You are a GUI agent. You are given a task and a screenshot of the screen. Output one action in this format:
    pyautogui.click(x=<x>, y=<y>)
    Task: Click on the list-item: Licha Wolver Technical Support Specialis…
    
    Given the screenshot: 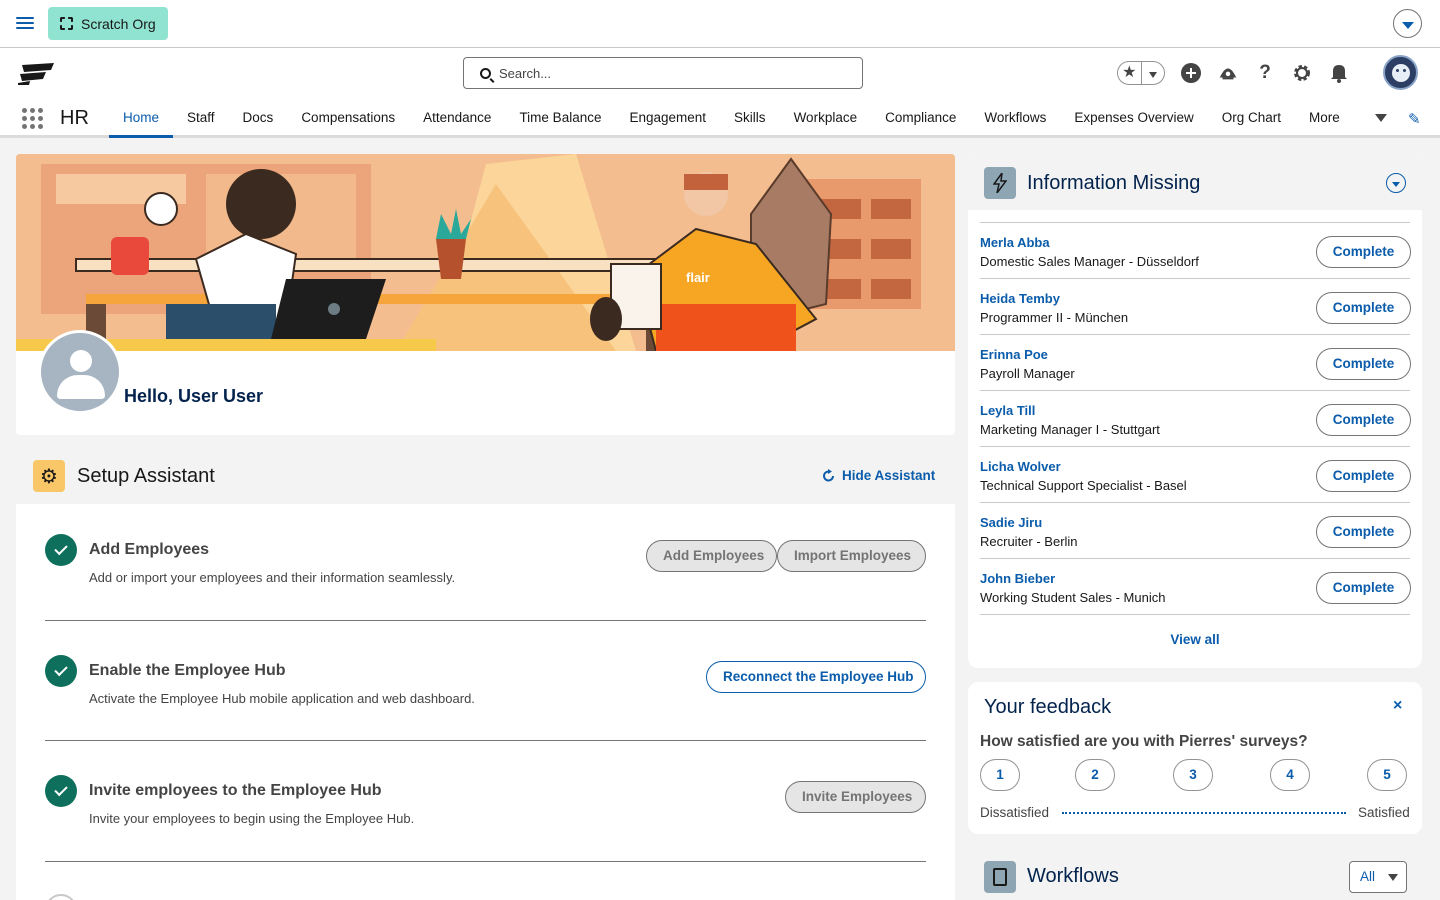 What is the action you would take?
    pyautogui.click(x=1195, y=475)
    